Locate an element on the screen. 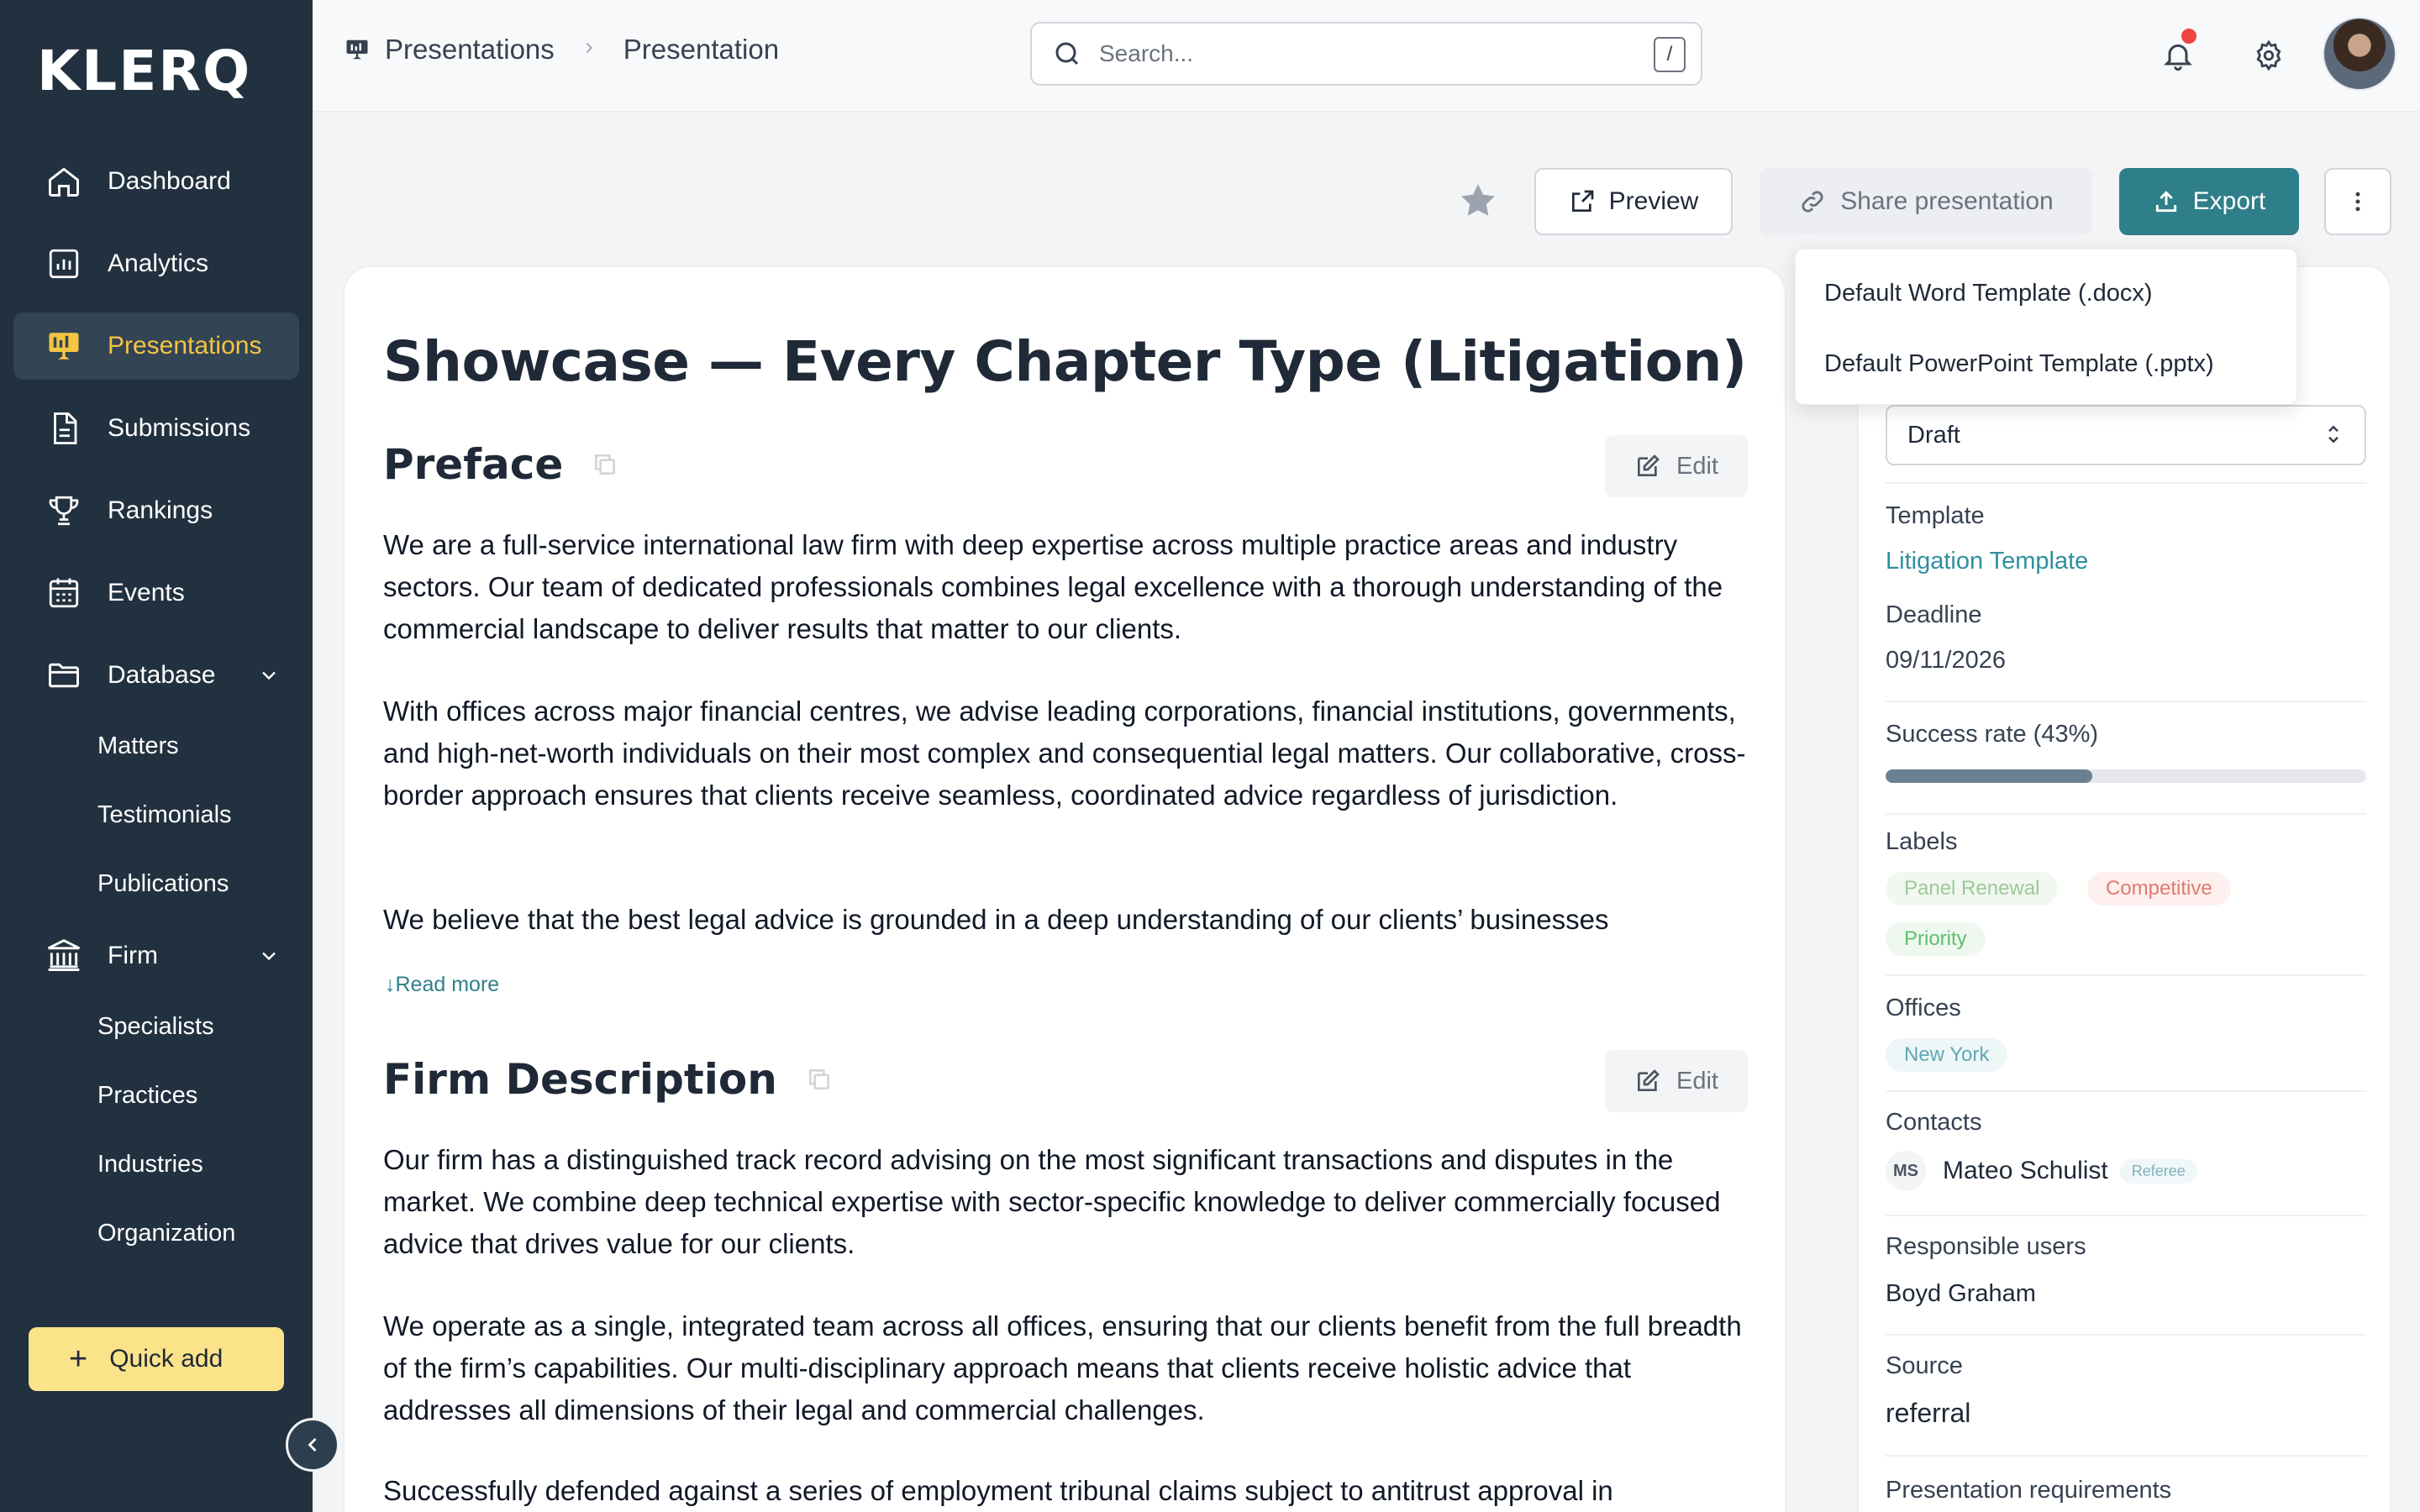 This screenshot has width=2420, height=1512. app-logo: KLERQ is located at coordinates (144, 71).